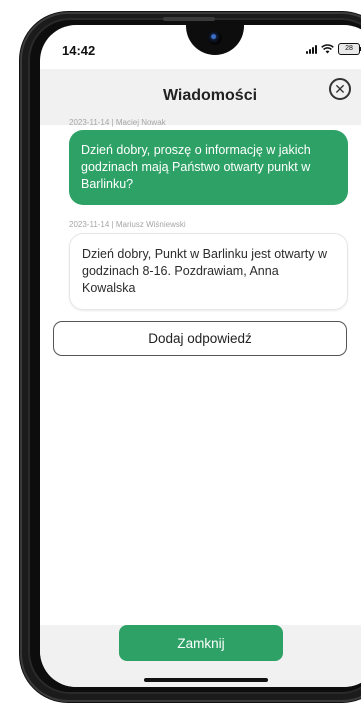 This screenshot has width=361, height=709. I want to click on wifi-icon, so click(327, 49).